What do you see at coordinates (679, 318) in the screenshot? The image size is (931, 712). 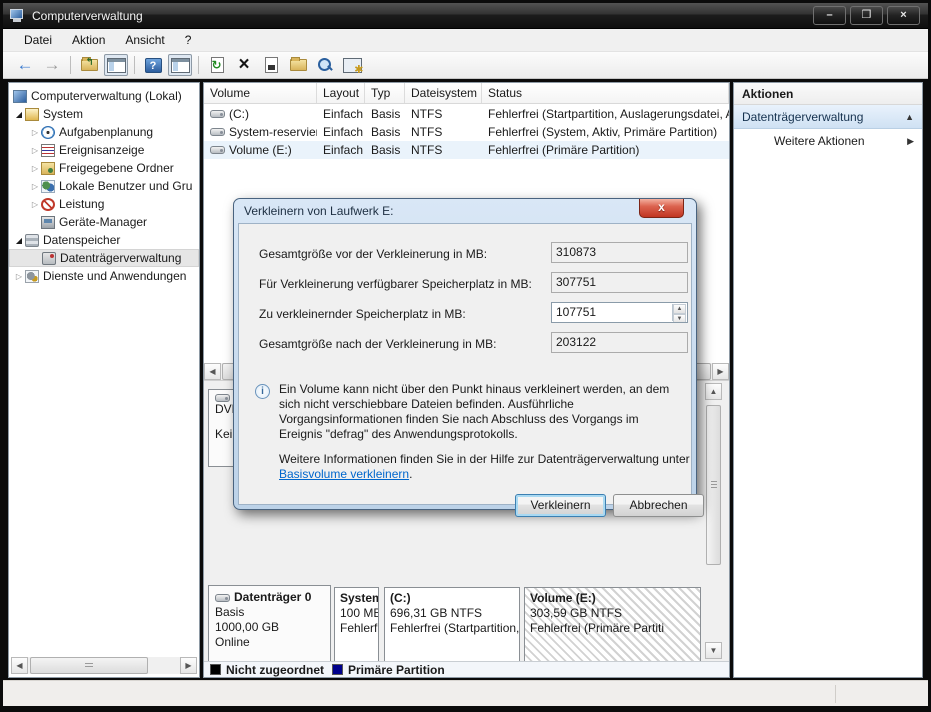 I see `spin-down-icon: ▼` at bounding box center [679, 318].